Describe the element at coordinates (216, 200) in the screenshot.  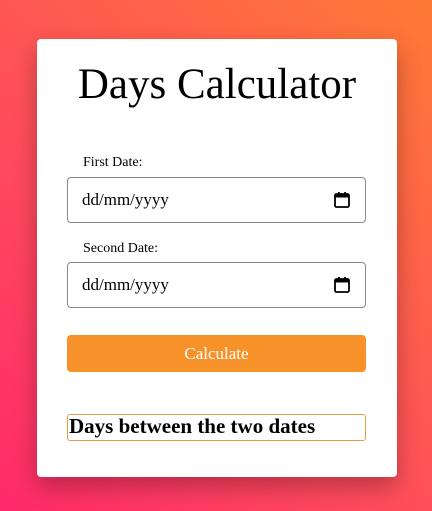
I see `first-date-input: dd/mm/yyyy` at that location.